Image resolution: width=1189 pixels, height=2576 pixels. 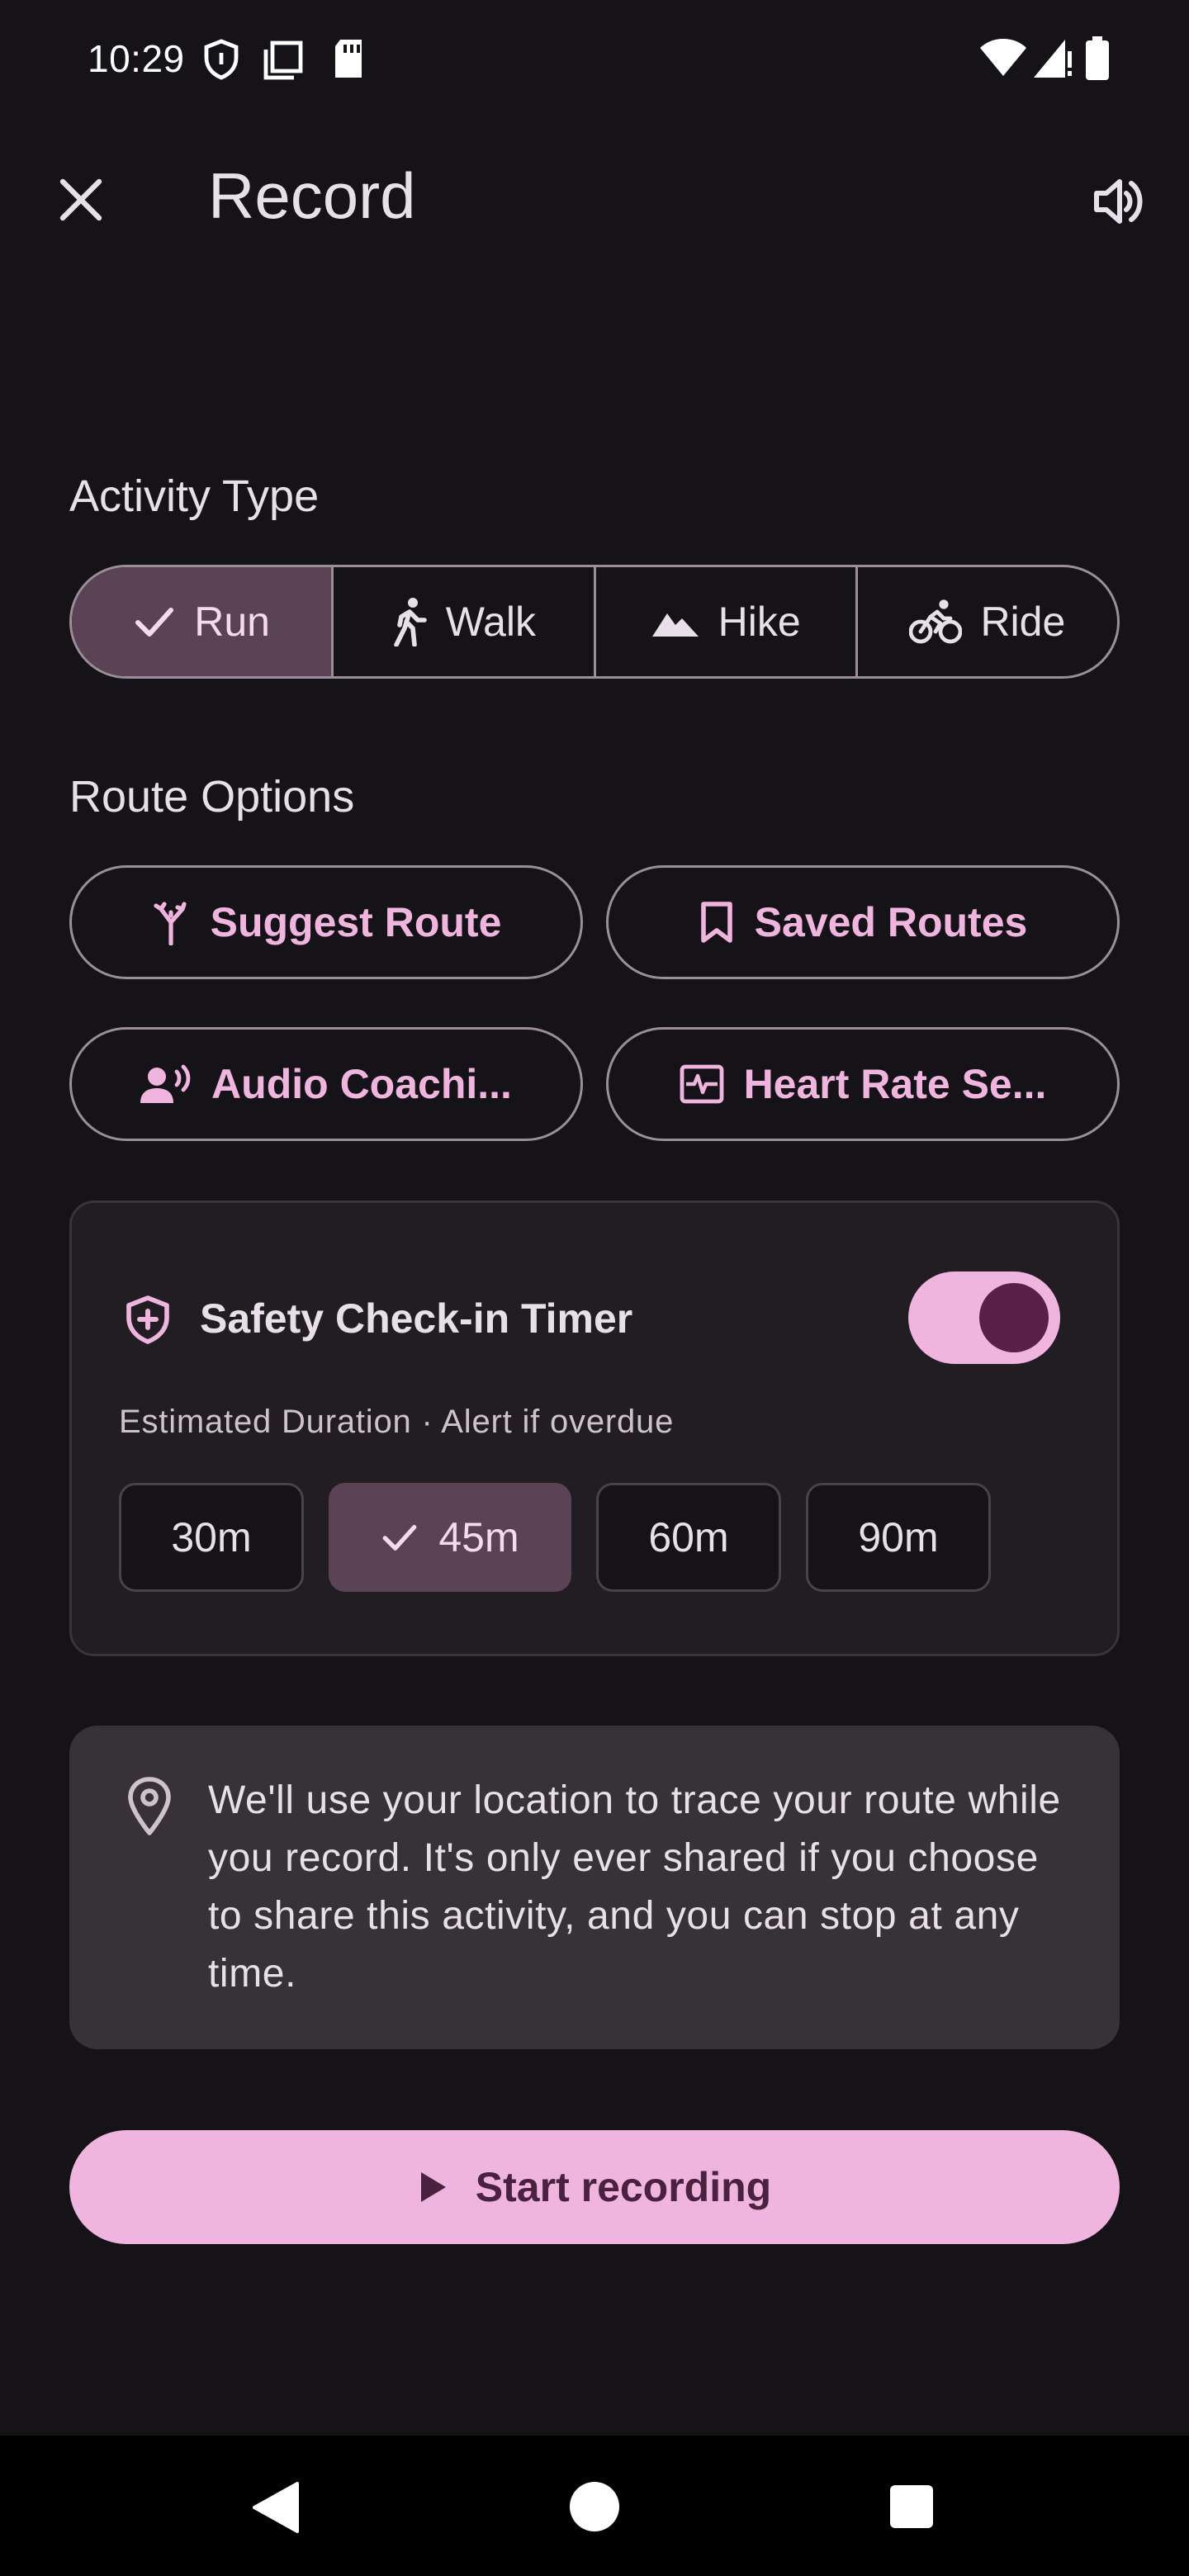 What do you see at coordinates (356, 922) in the screenshot?
I see `suggest-route-label: Suggest Route` at bounding box center [356, 922].